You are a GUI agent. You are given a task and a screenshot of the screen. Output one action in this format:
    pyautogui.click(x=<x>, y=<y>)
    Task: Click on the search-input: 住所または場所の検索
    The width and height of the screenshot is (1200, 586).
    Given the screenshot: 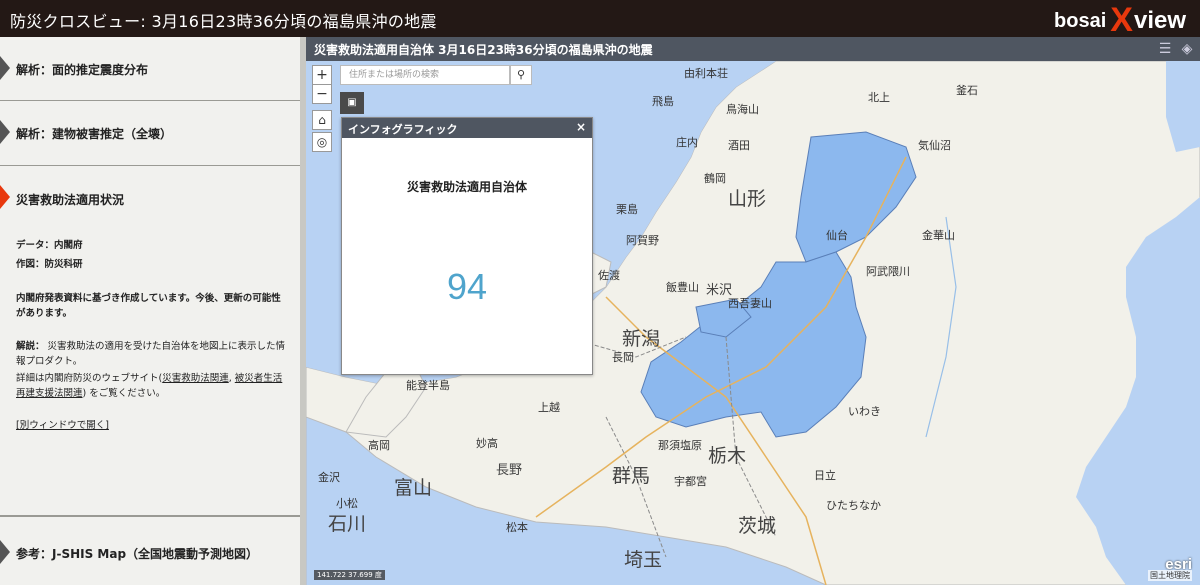 What is the action you would take?
    pyautogui.click(x=425, y=75)
    